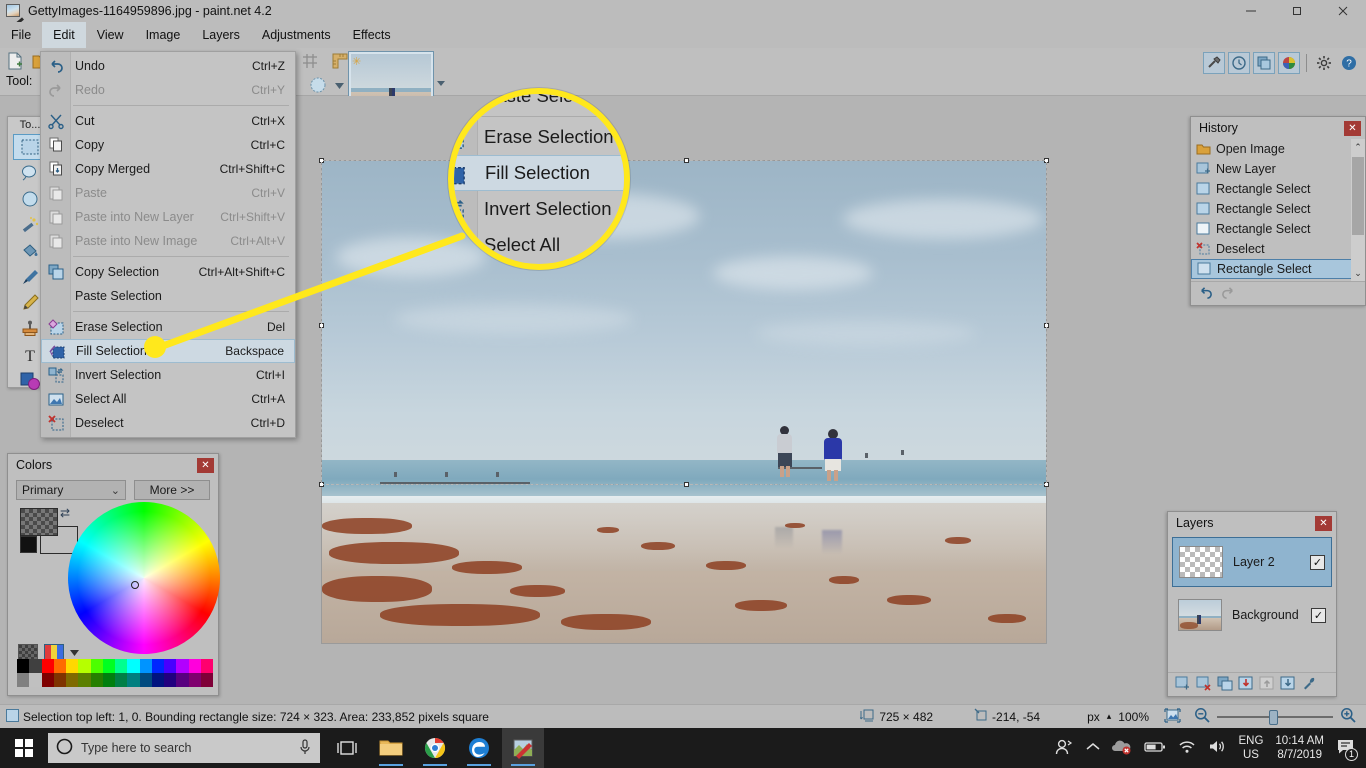 The image size is (1366, 768). What do you see at coordinates (168, 399) in the screenshot?
I see `menu-item-select-all: Select All Ctrl+A` at bounding box center [168, 399].